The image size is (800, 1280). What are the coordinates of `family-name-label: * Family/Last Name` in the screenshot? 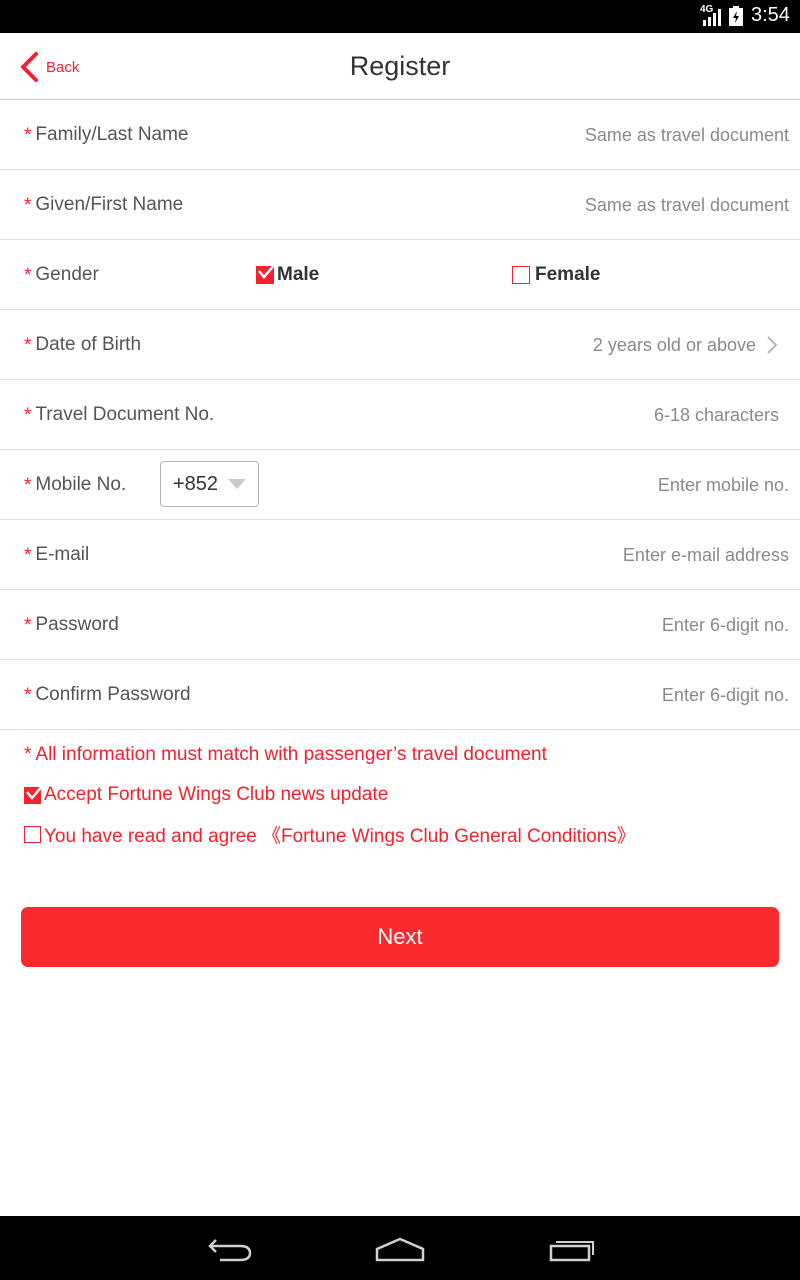 It's located at (106, 135).